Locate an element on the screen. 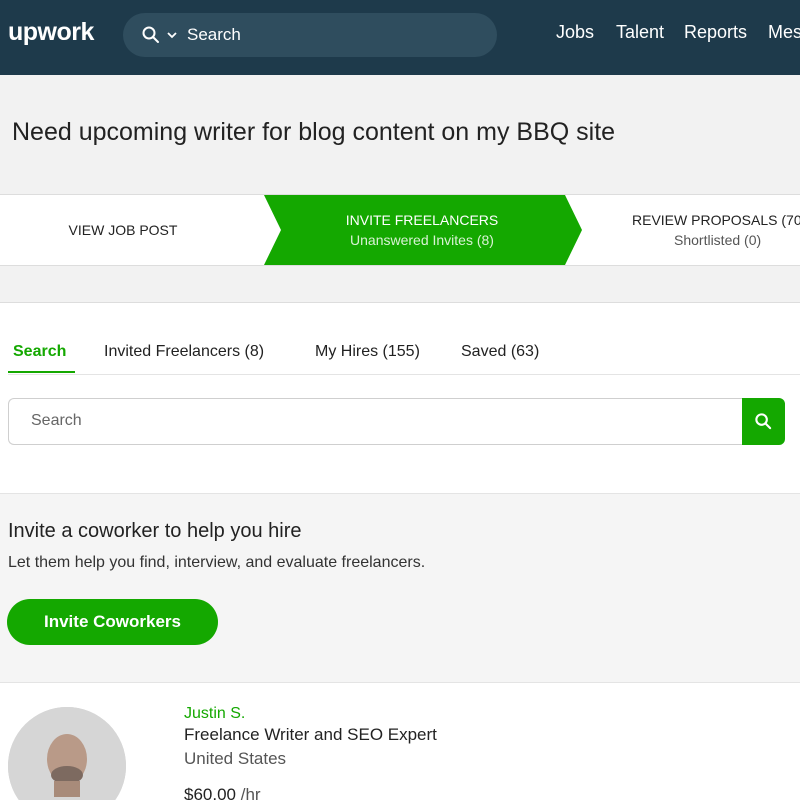 The height and width of the screenshot is (800, 800). chevron-down-icon is located at coordinates (172, 35).